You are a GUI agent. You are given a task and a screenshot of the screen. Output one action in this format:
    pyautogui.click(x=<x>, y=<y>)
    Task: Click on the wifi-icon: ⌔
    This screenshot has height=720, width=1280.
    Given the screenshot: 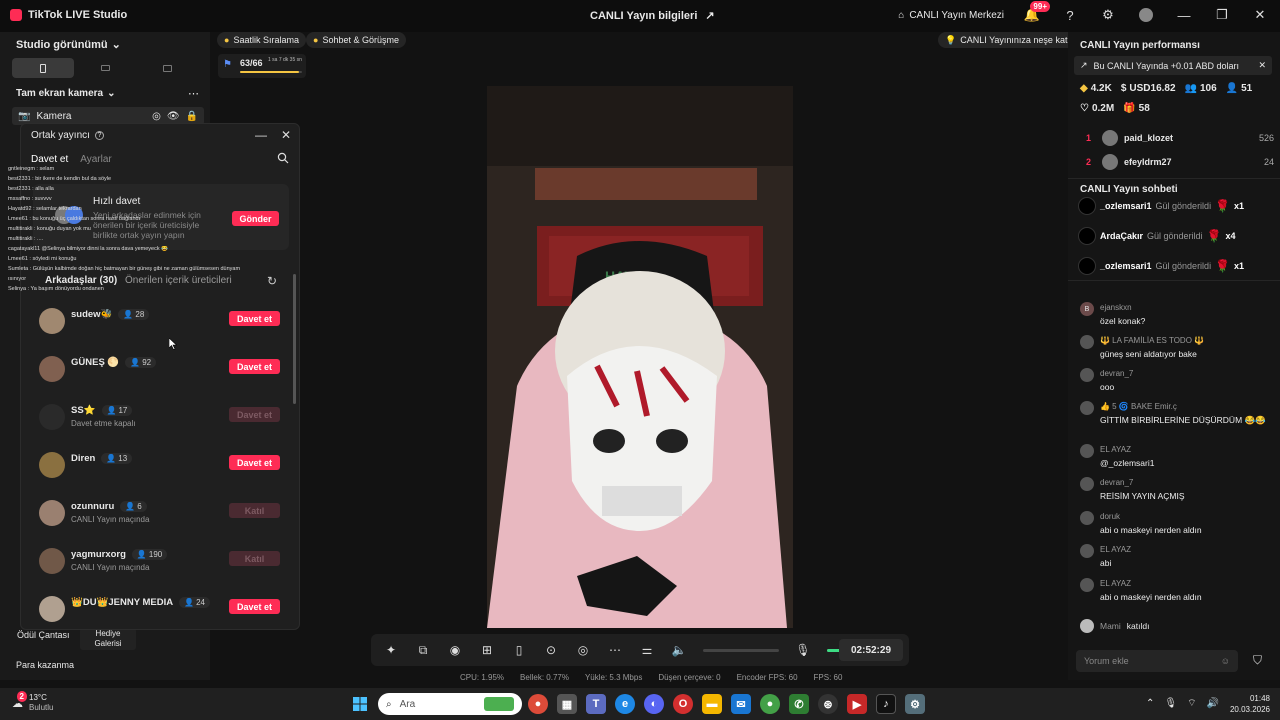 What is the action you would take?
    pyautogui.click(x=1191, y=703)
    